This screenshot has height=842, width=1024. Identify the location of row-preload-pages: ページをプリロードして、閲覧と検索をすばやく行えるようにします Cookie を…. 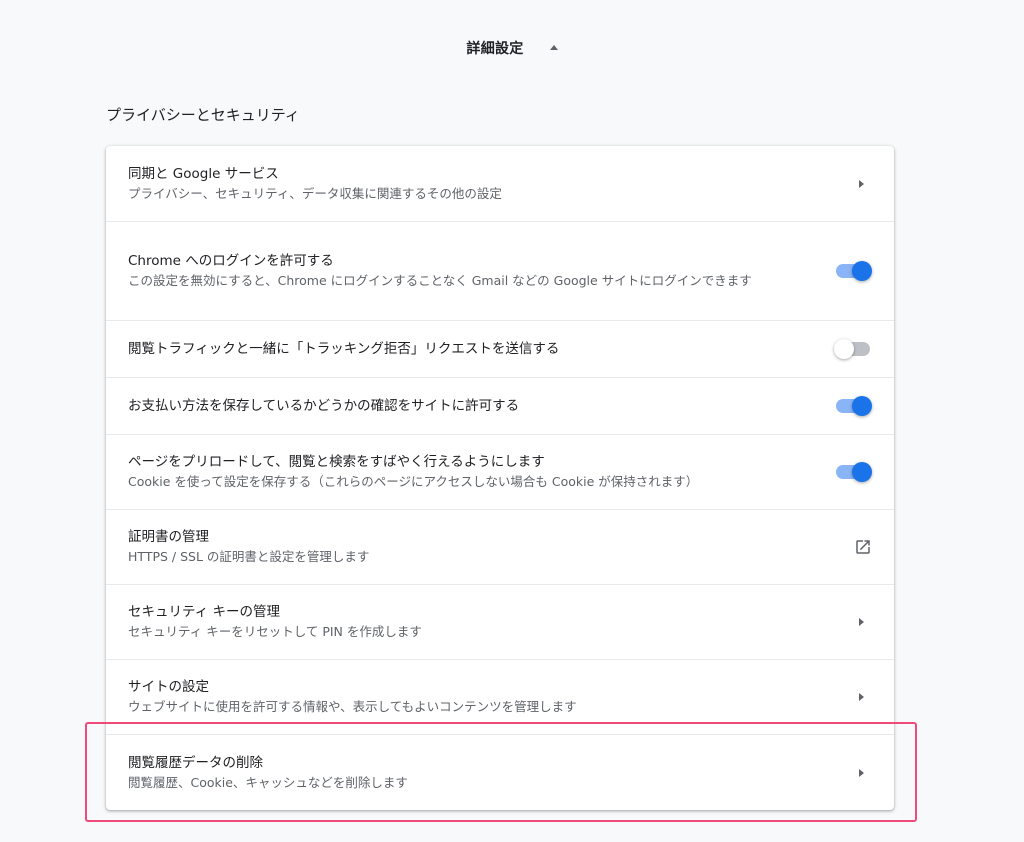
(500, 471).